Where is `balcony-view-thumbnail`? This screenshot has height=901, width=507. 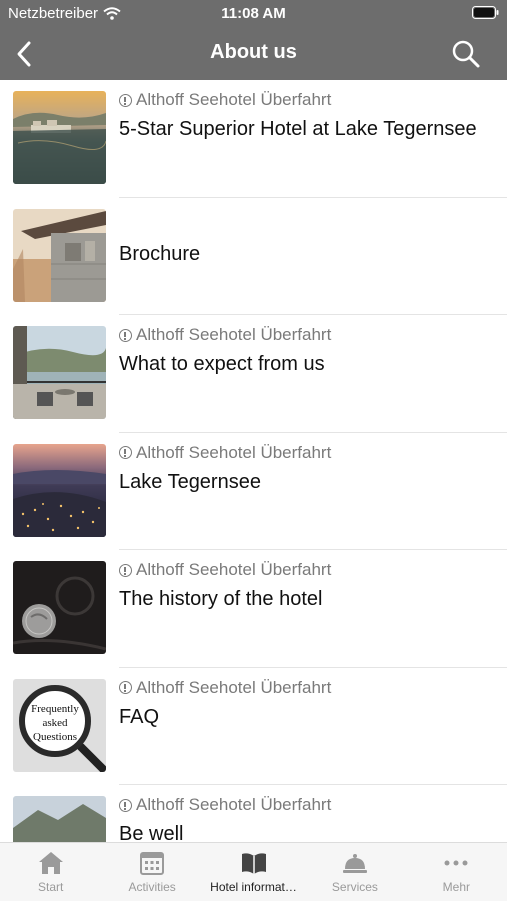
balcony-view-thumbnail is located at coordinates (59, 372).